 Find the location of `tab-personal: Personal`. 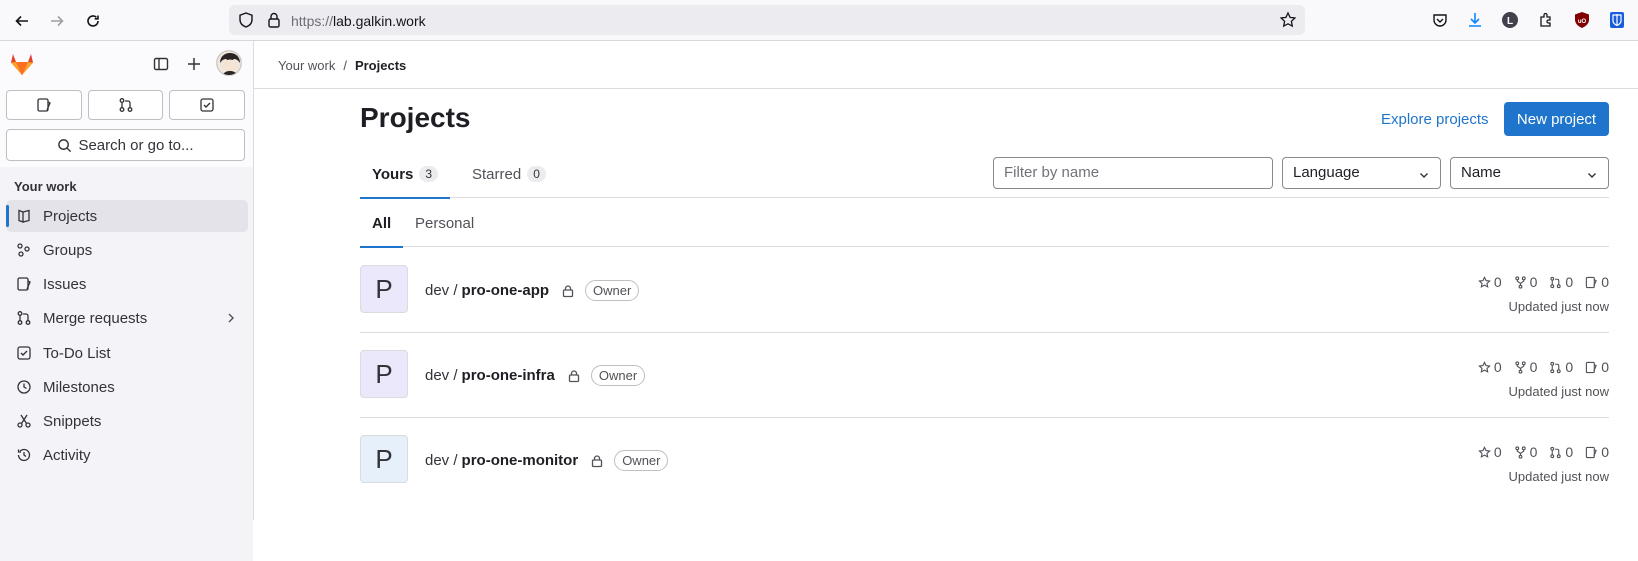

tab-personal: Personal is located at coordinates (444, 223).